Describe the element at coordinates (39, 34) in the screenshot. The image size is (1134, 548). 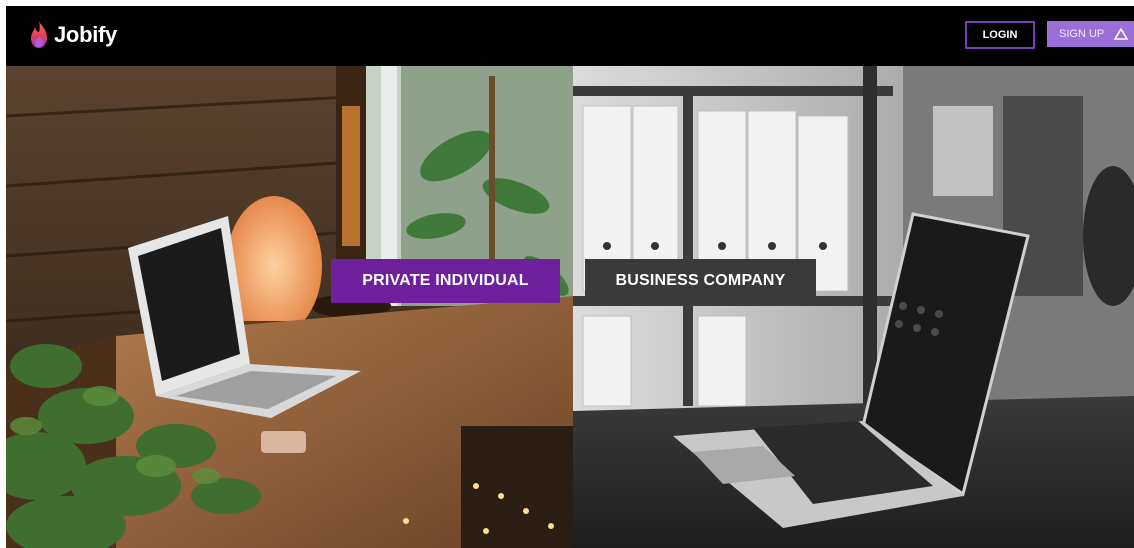
I see `flame-icon` at that location.